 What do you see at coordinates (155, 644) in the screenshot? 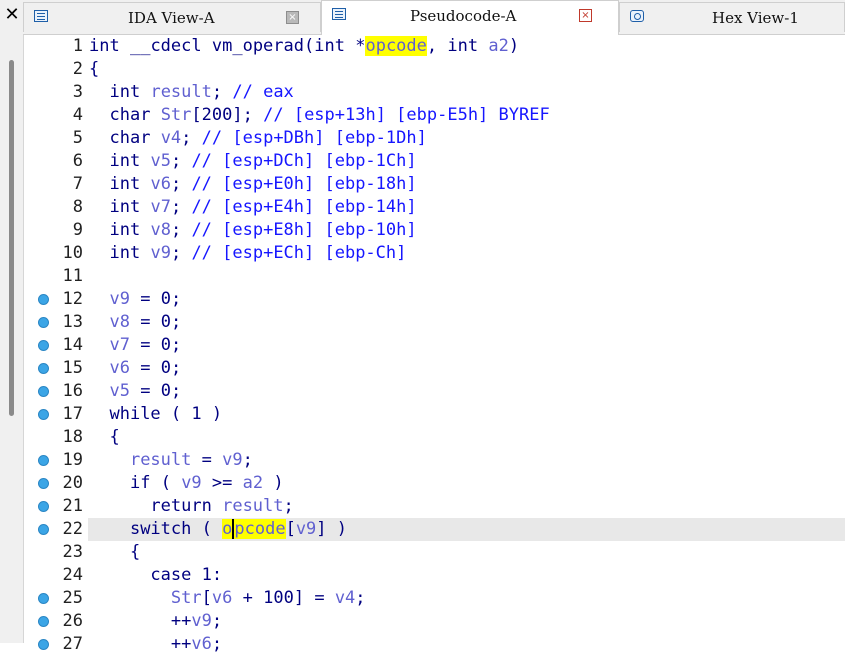
I see `code-text: ++v6;` at bounding box center [155, 644].